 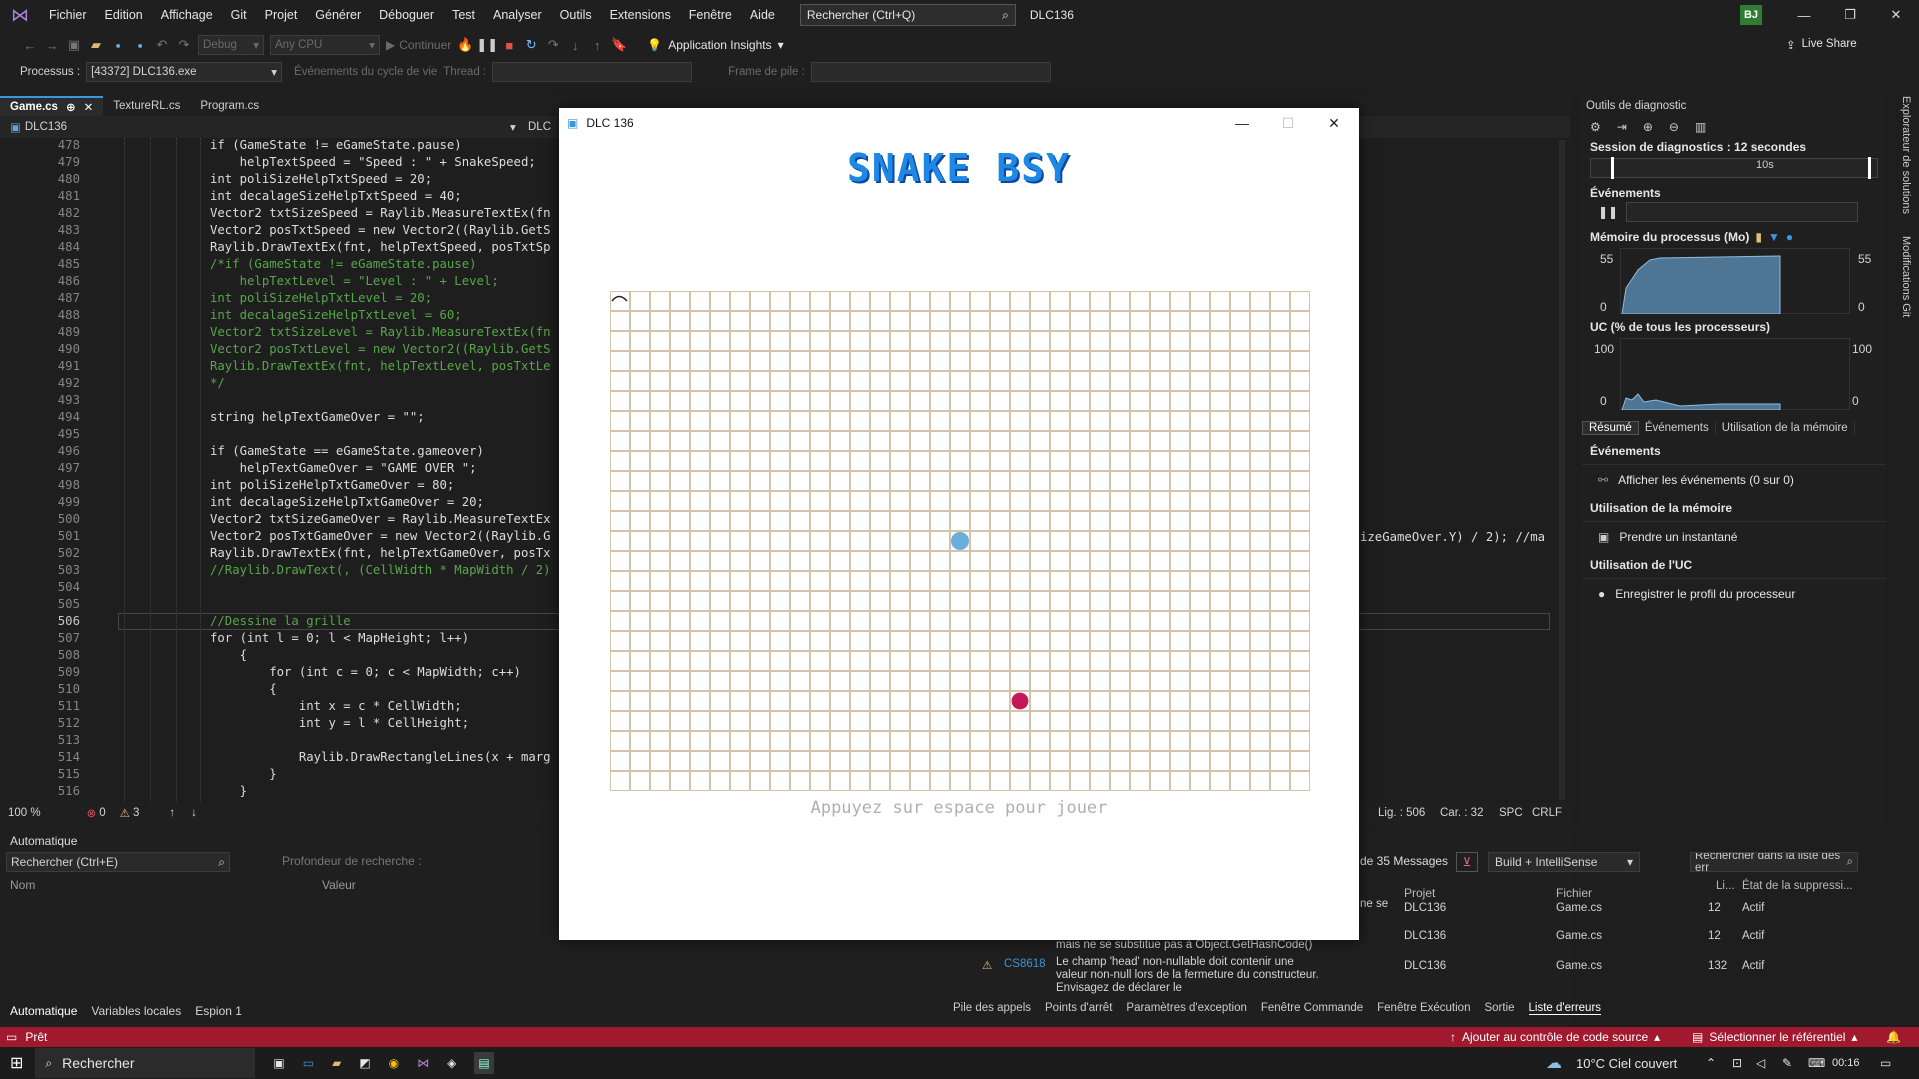 What do you see at coordinates (184, 45) in the screenshot?
I see `redo-icon: ↷` at bounding box center [184, 45].